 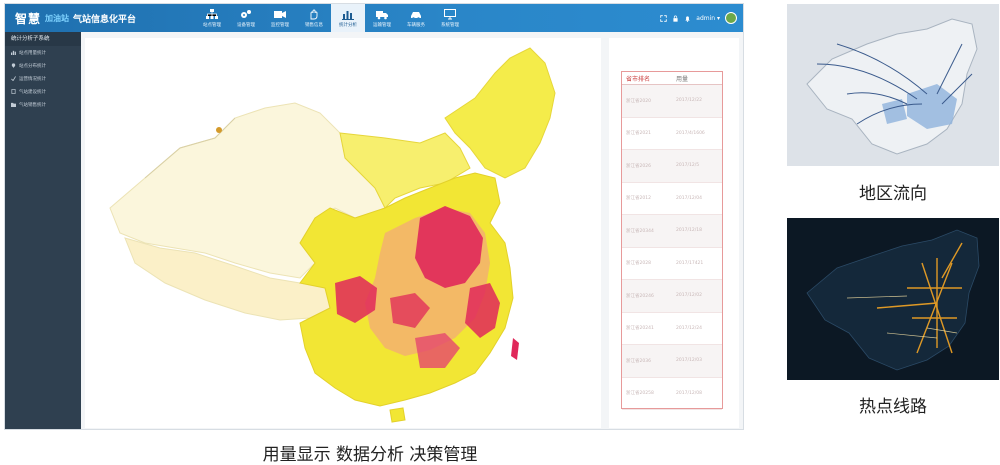 What do you see at coordinates (450, 13) in the screenshot?
I see `monitor-icon` at bounding box center [450, 13].